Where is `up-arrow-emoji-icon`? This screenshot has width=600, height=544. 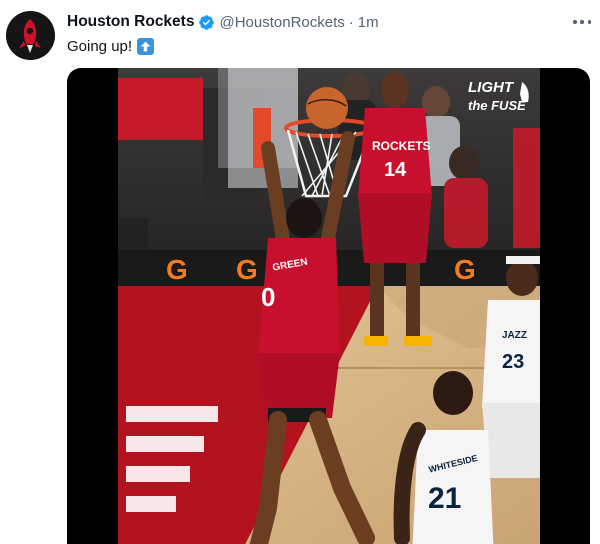 up-arrow-emoji-icon is located at coordinates (146, 46).